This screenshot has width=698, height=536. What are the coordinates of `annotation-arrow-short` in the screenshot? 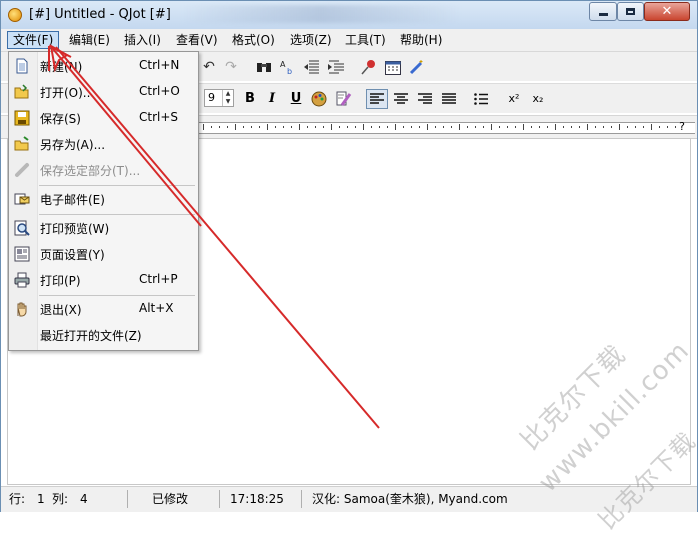 It's located at (127, 137).